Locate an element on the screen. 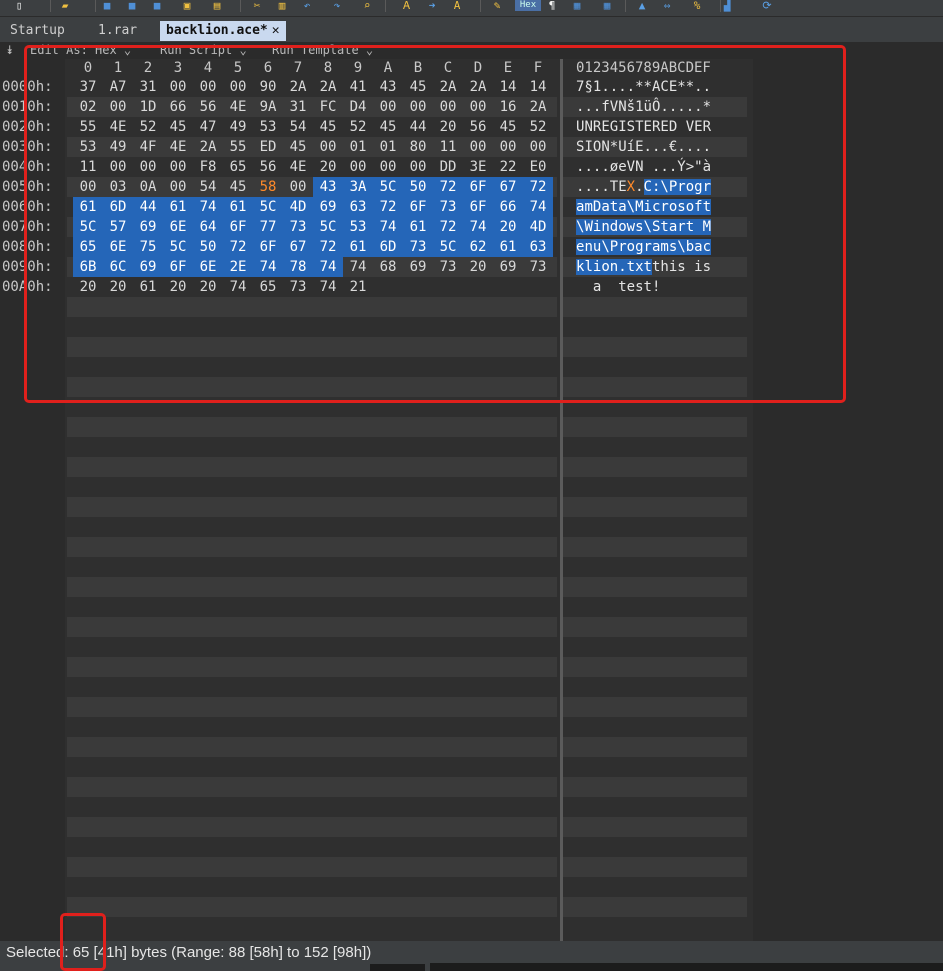 This screenshot has height=971, width=943. tab-label: backlion.ace* is located at coordinates (217, 30).